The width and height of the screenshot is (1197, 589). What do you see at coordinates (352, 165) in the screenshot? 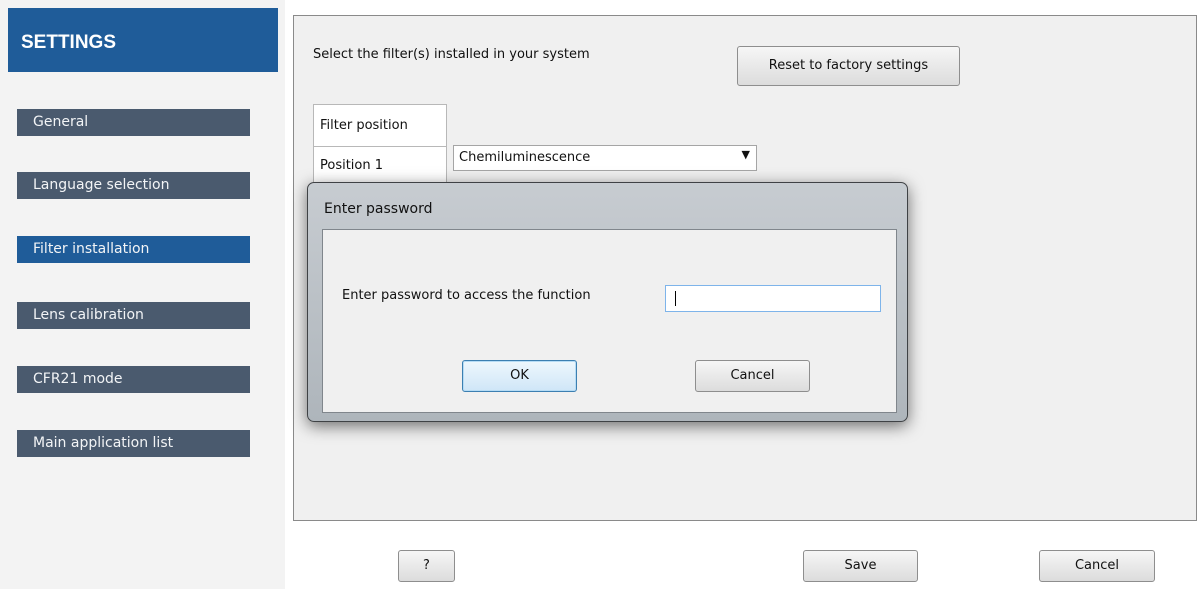
I see `position-1-label: Position 1` at bounding box center [352, 165].